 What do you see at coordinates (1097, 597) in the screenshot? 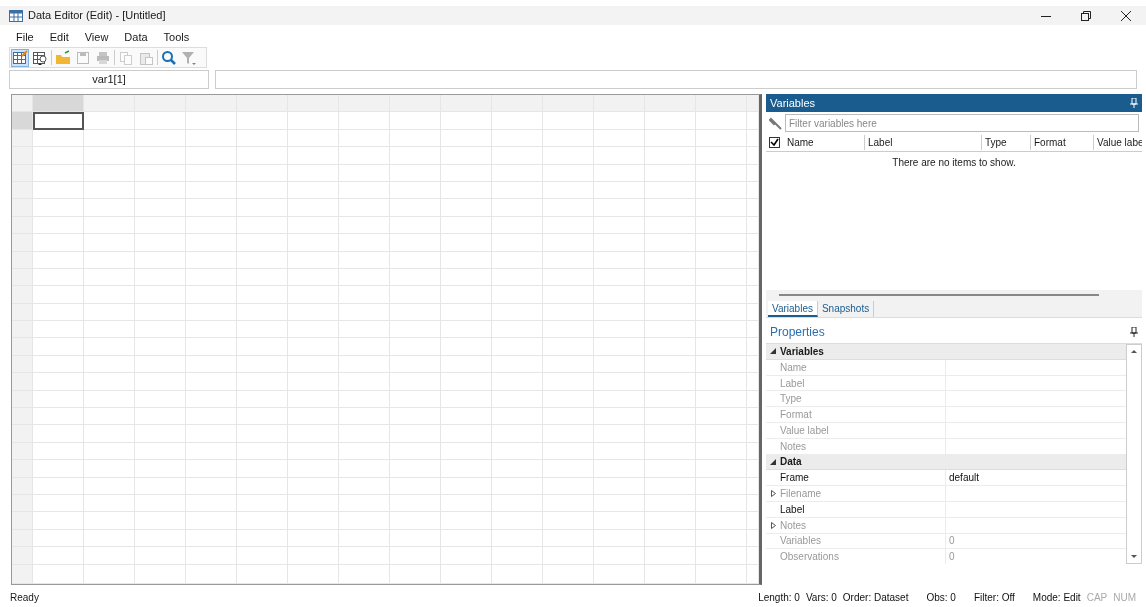
I see `status-item: CAP` at bounding box center [1097, 597].